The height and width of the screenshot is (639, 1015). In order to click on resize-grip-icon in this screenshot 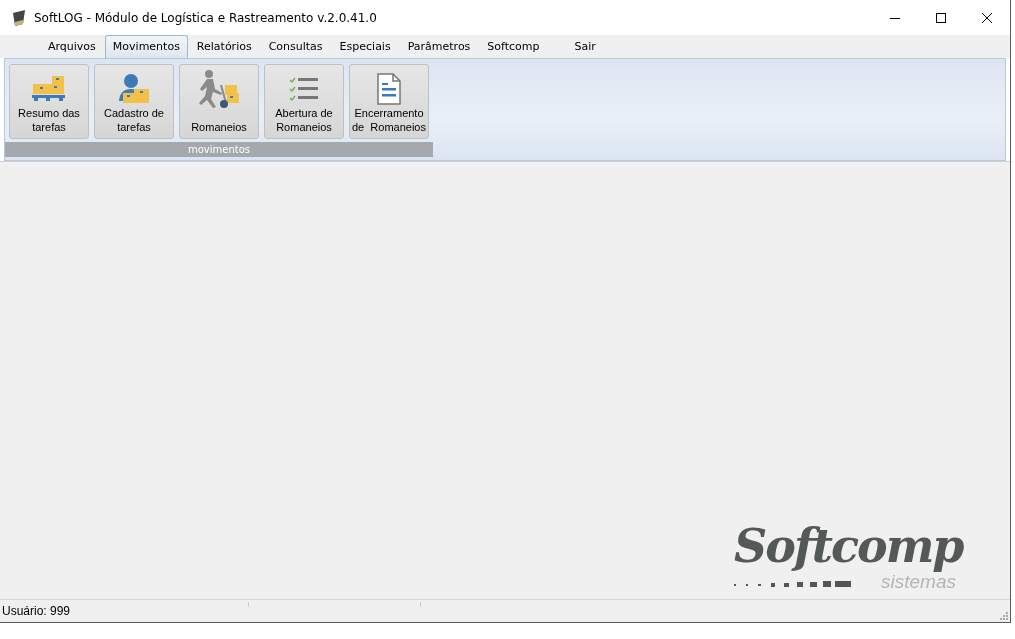, I will do `click(1004, 616)`.